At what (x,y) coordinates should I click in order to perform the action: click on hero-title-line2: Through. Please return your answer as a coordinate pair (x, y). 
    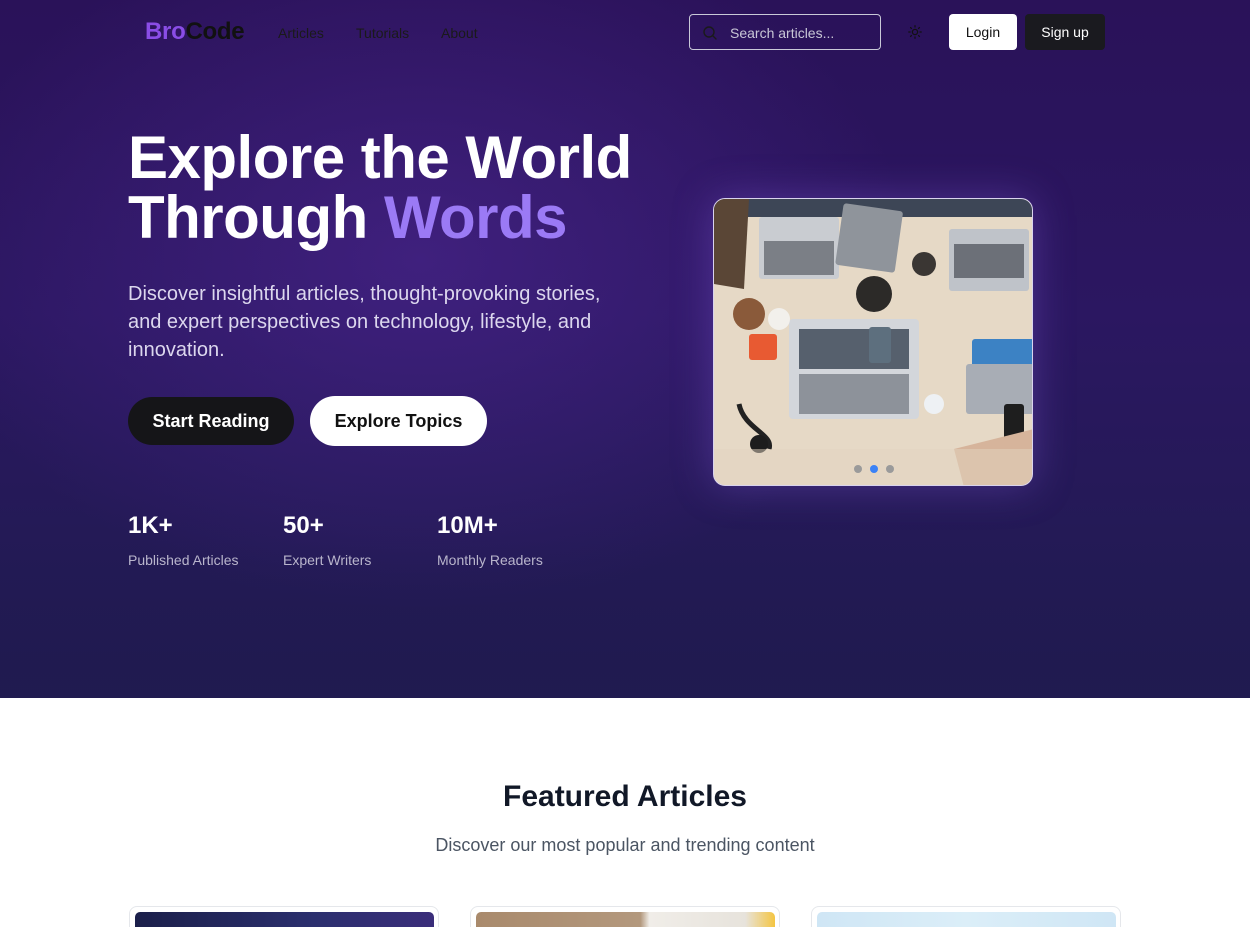
    Looking at the image, I should click on (248, 217).